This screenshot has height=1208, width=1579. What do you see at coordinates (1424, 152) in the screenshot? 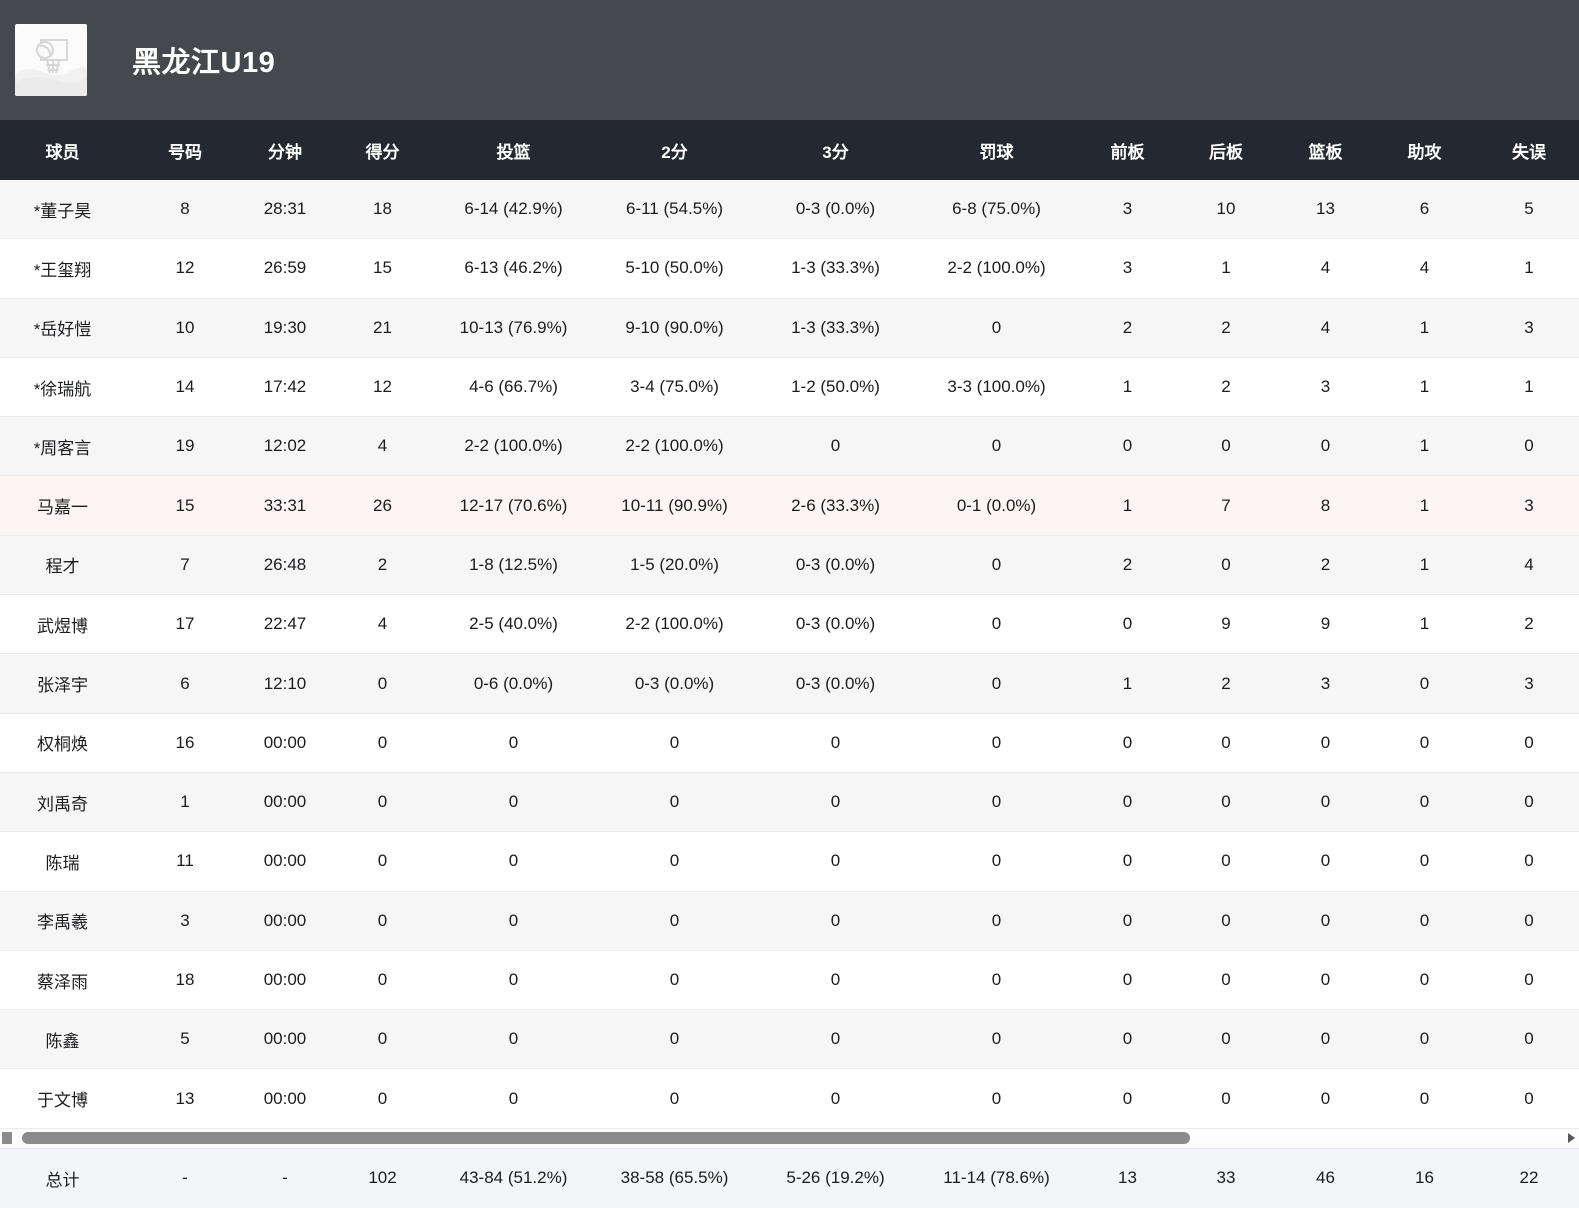
I see `column-header: 助攻` at bounding box center [1424, 152].